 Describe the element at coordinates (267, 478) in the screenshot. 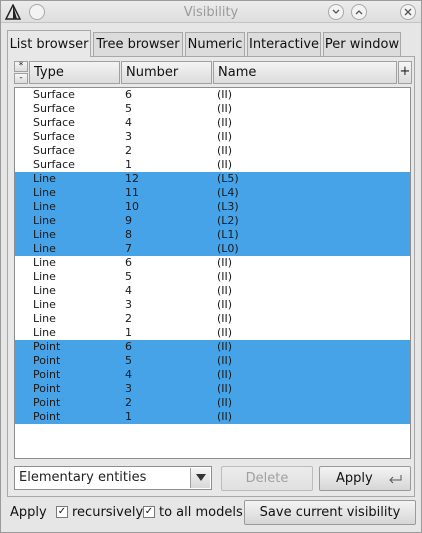

I see `delete-button: Delete` at that location.